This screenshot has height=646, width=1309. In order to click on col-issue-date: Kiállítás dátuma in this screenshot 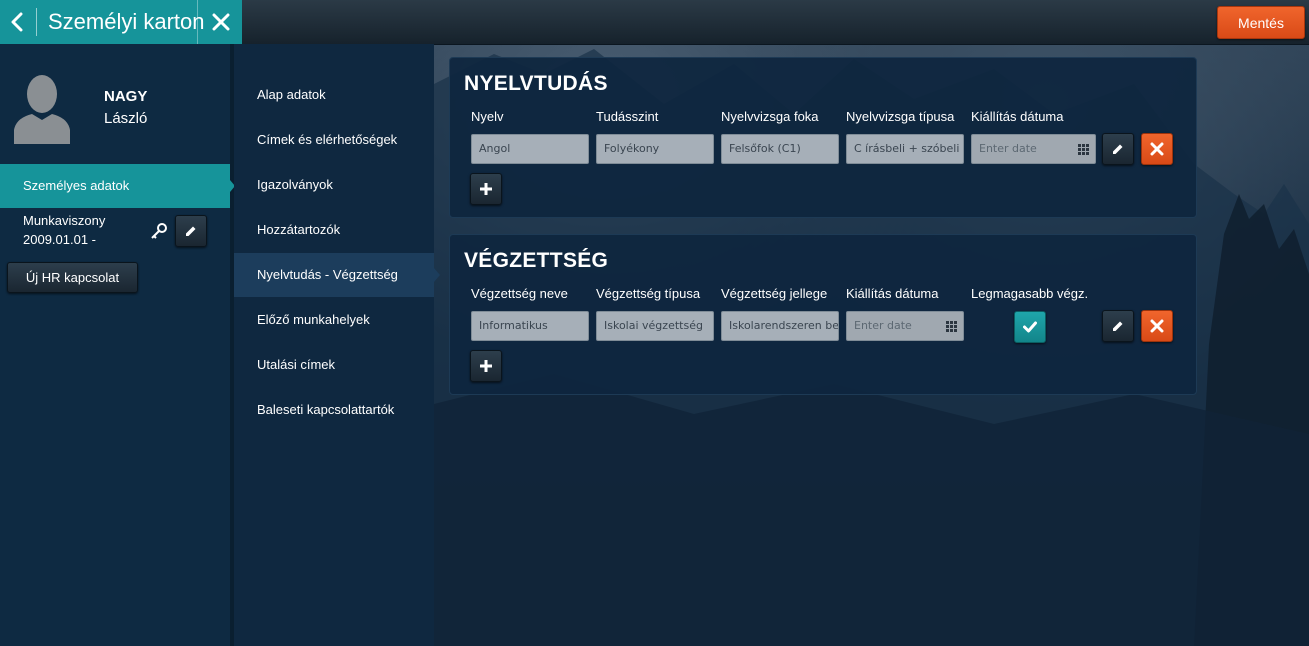, I will do `click(1017, 116)`.